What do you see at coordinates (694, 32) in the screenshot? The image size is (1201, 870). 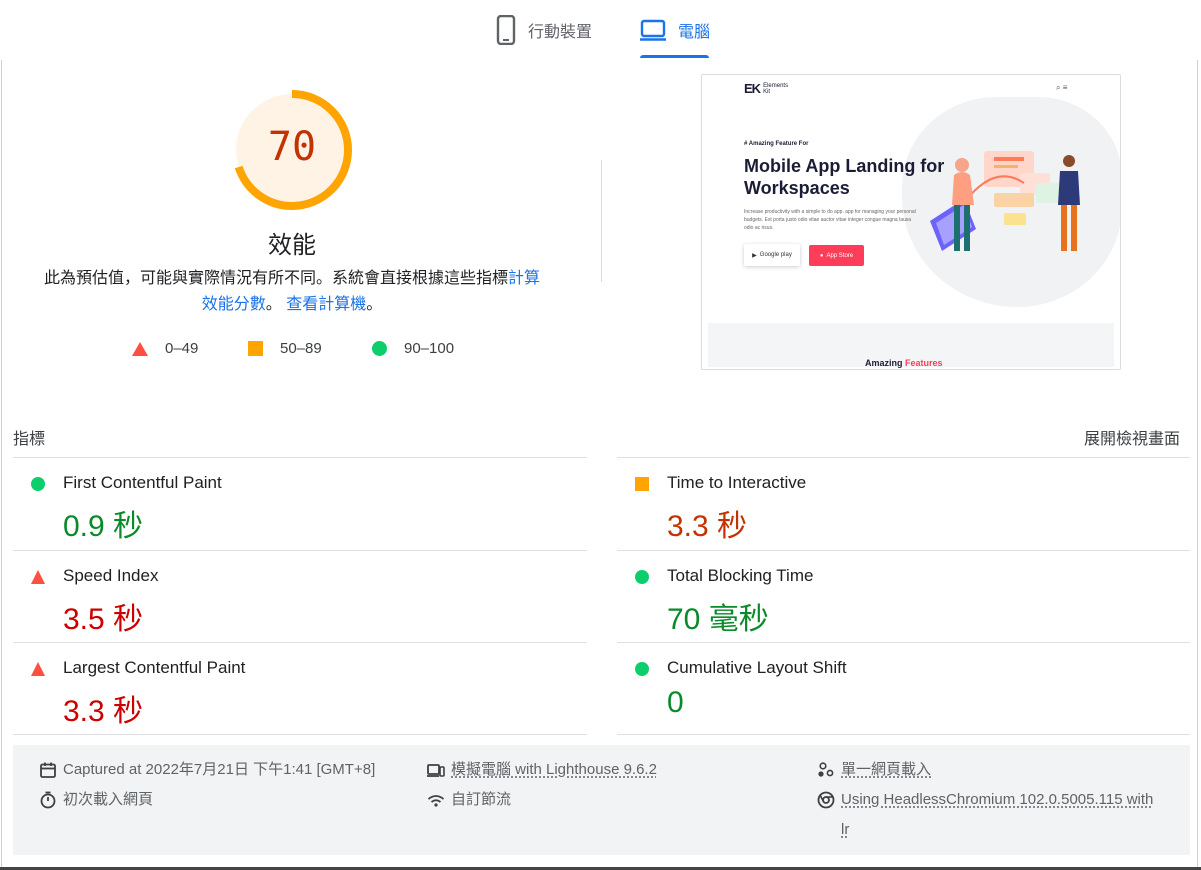 I see `tab-desktop-label: 電腦` at bounding box center [694, 32].